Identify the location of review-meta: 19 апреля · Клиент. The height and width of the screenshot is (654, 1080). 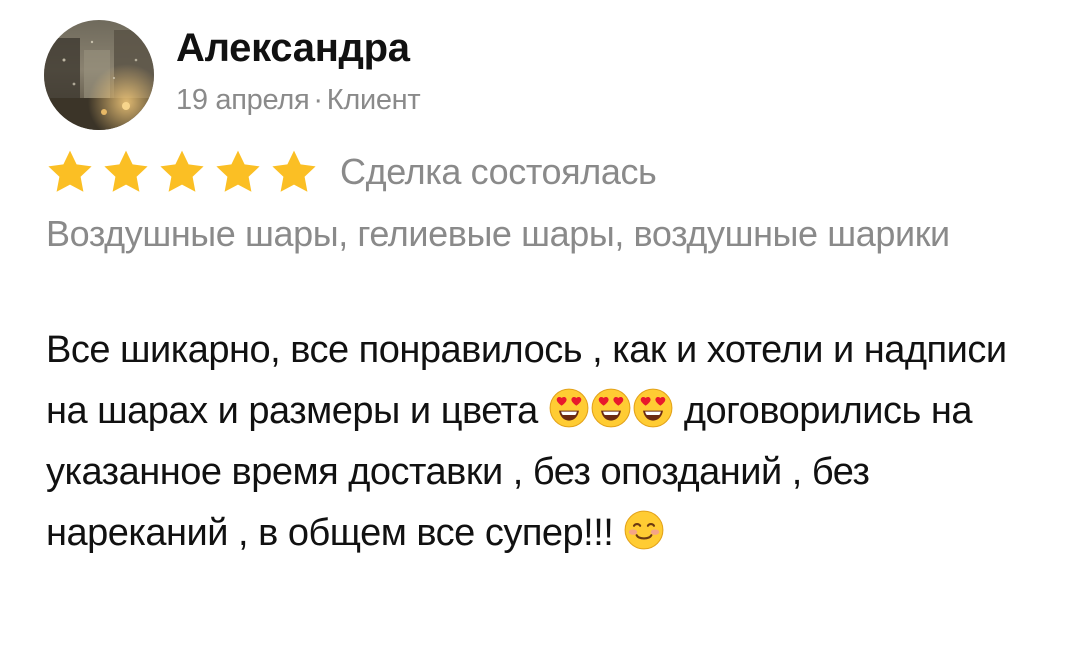
(298, 100).